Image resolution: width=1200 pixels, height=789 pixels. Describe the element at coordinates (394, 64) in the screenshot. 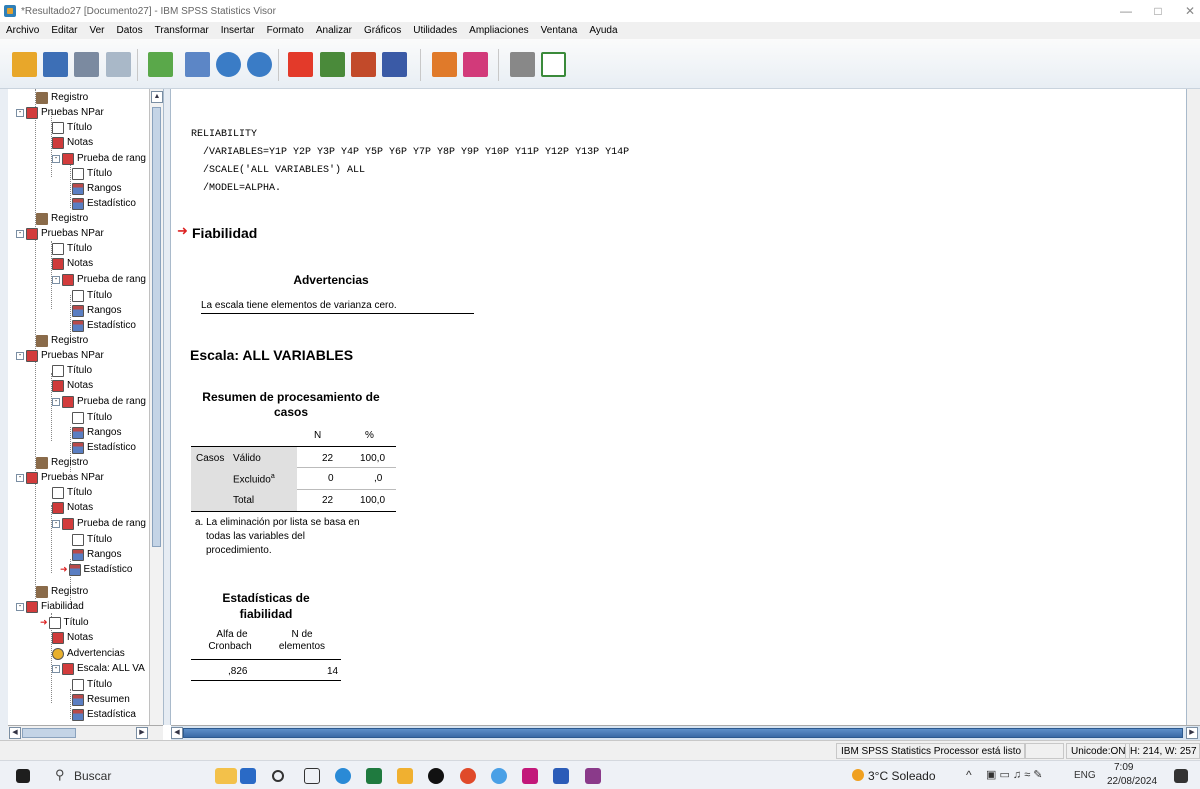

I see `use-sets-icon` at that location.